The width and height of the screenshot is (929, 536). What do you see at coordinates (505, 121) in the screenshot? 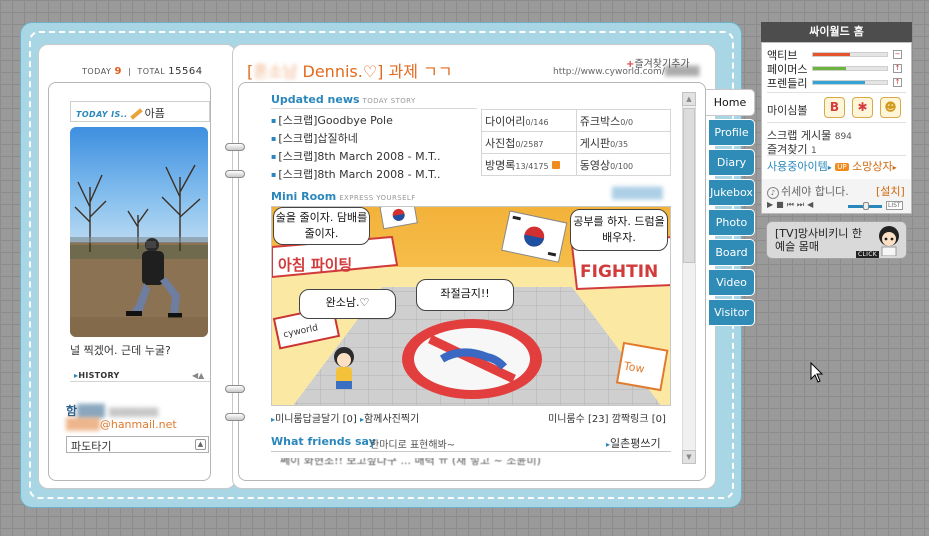
I see `count-label: 다이어리` at bounding box center [505, 121].